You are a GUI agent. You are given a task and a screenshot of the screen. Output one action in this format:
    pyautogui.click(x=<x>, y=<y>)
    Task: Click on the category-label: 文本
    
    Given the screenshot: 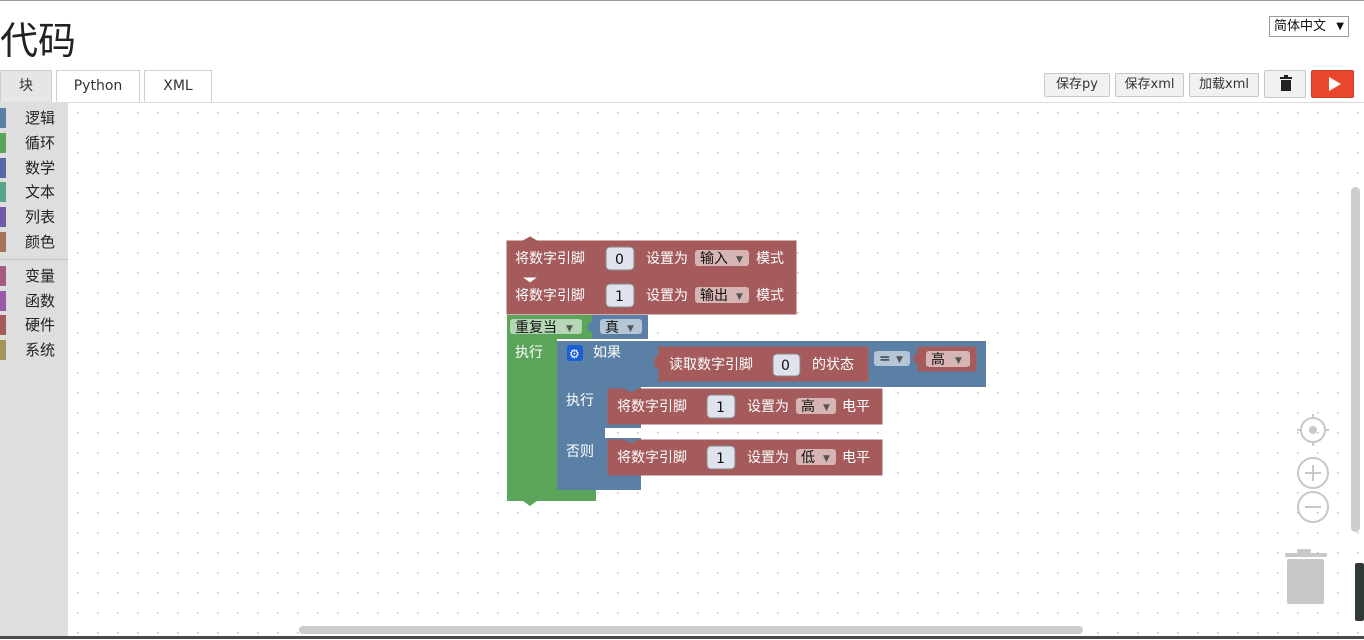 What is the action you would take?
    pyautogui.click(x=40, y=192)
    